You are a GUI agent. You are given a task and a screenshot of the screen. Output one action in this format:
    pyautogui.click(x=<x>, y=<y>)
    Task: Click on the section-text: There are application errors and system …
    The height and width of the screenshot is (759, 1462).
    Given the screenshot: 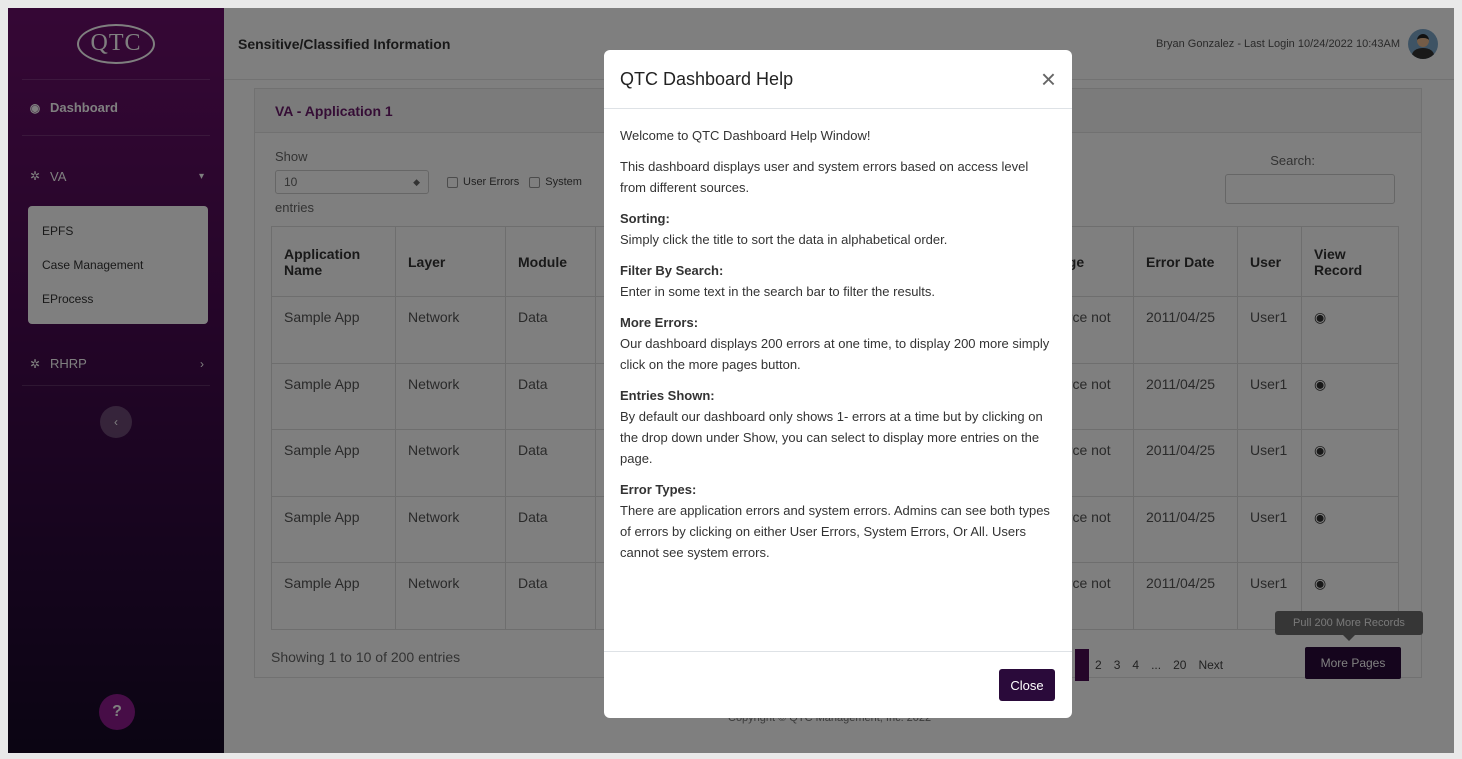 What is the action you would take?
    pyautogui.click(x=835, y=531)
    